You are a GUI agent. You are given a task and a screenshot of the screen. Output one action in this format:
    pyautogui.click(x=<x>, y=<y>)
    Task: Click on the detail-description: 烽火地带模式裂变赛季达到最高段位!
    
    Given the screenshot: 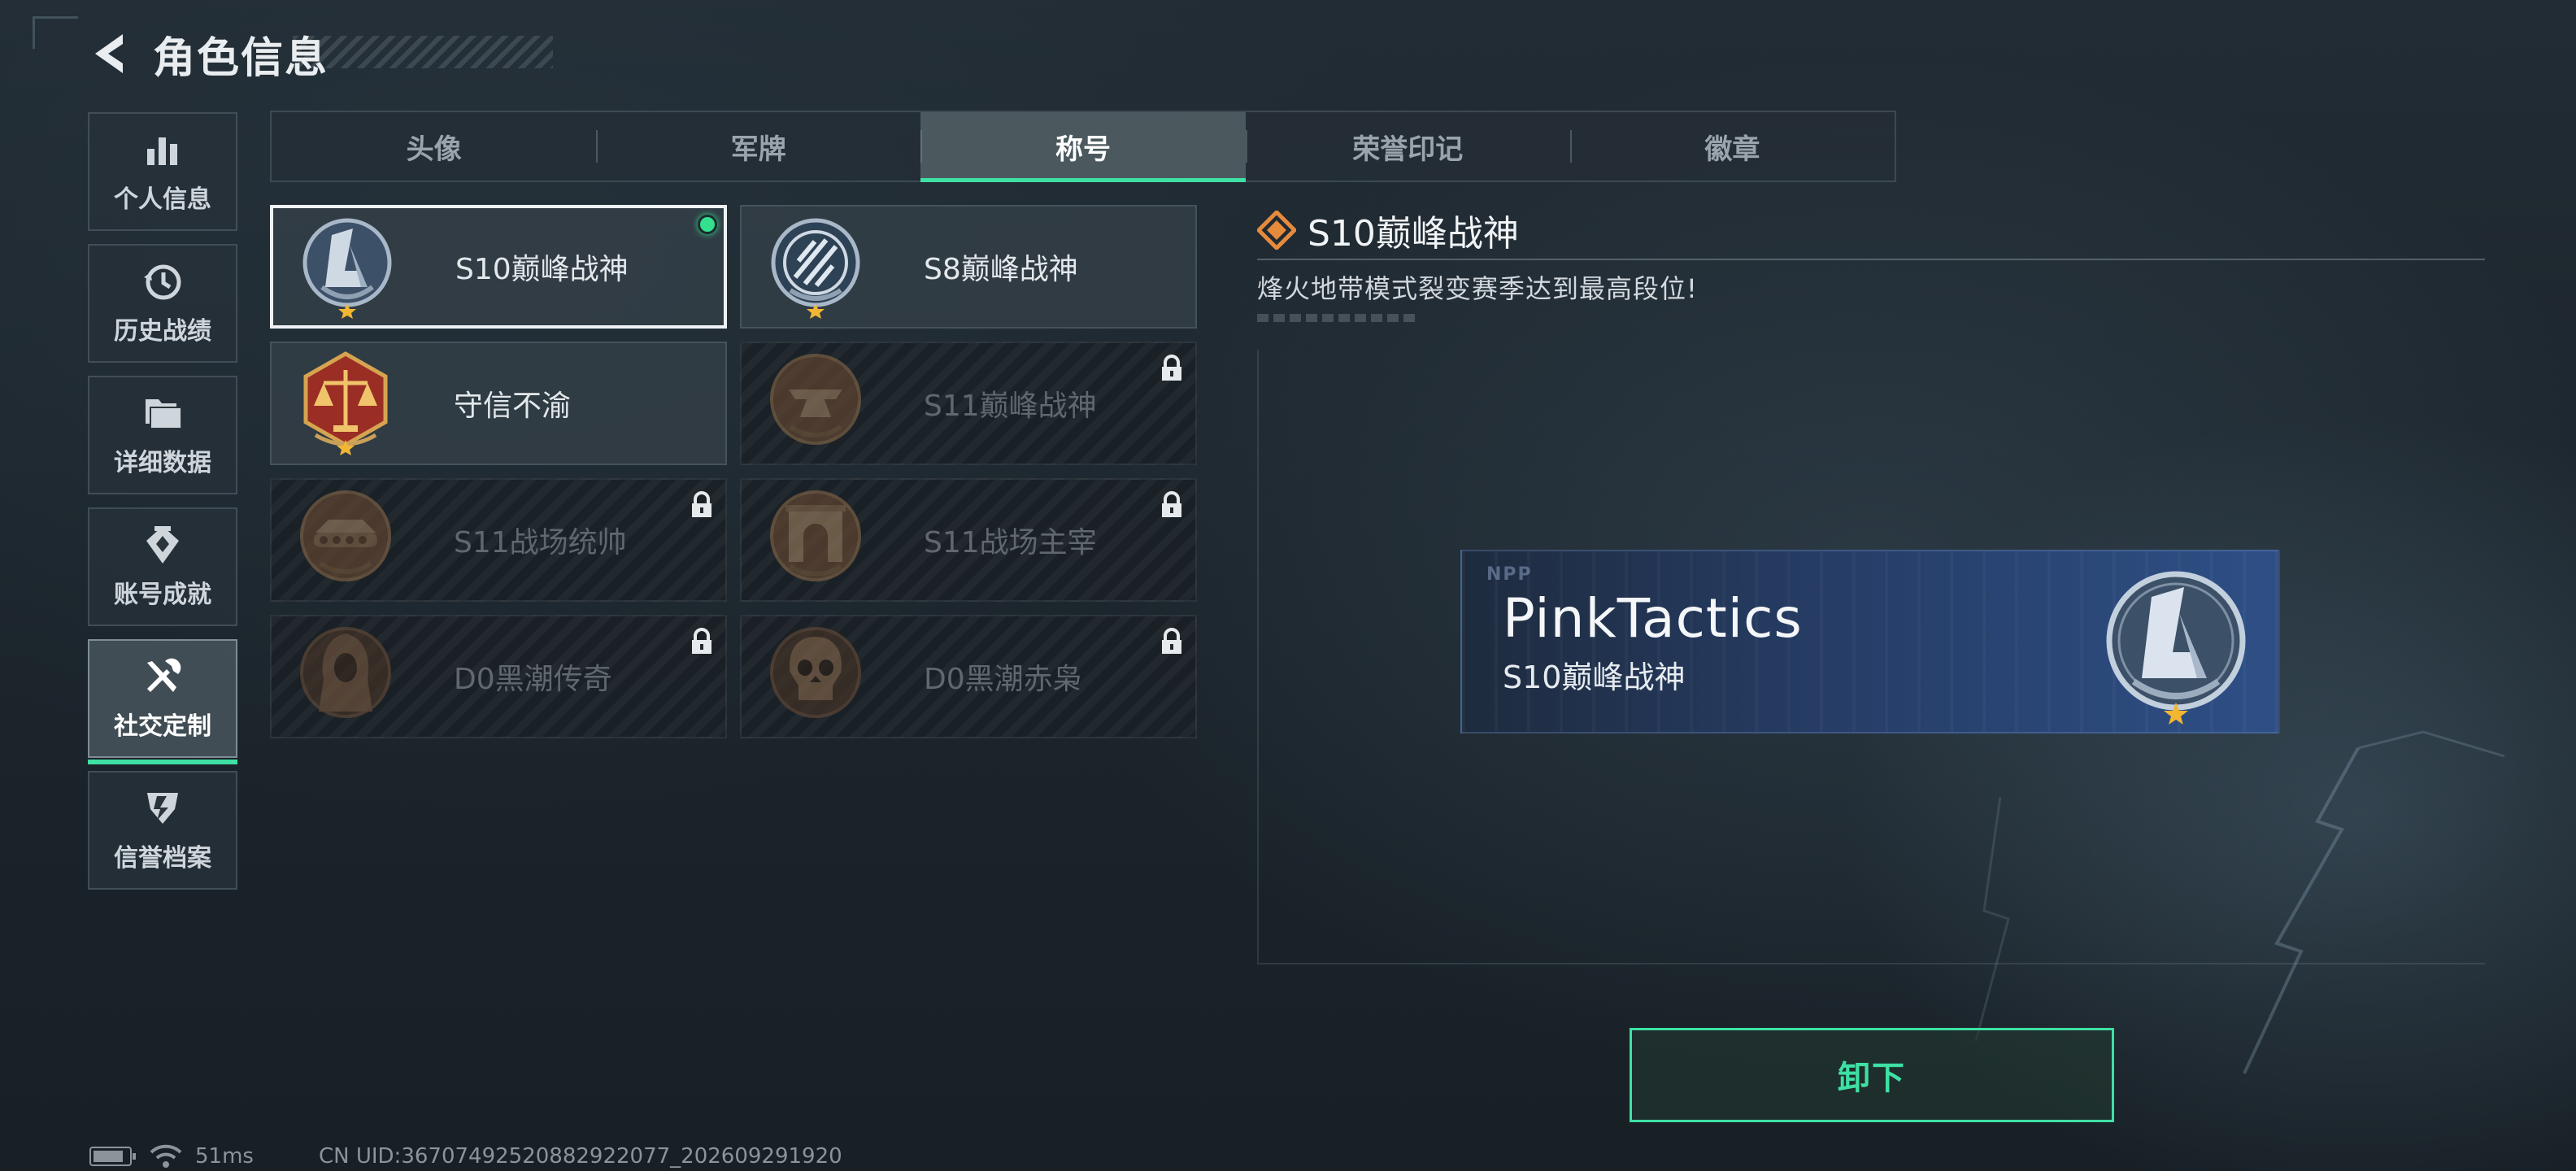 What is the action you would take?
    pyautogui.click(x=1478, y=289)
    